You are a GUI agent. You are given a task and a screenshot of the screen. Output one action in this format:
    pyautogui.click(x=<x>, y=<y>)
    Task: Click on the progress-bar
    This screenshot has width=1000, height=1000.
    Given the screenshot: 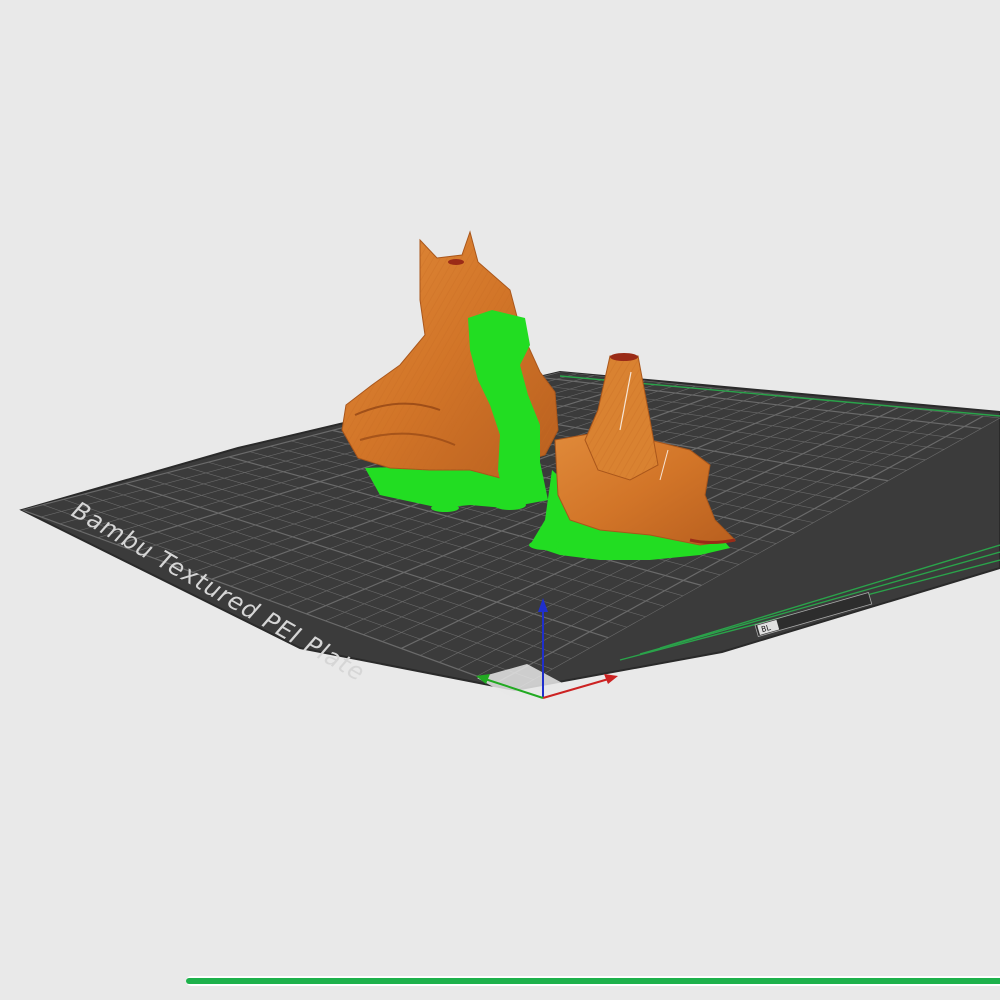 What is the action you would take?
    pyautogui.click(x=593, y=981)
    